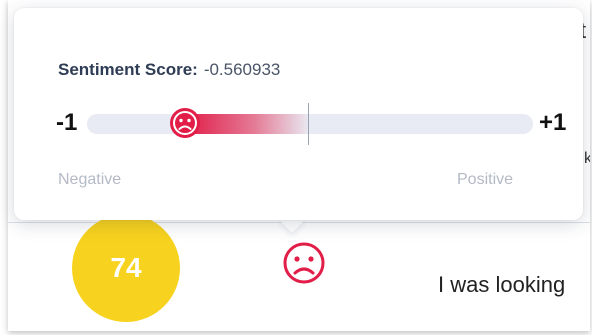 The image size is (592, 335). What do you see at coordinates (485, 179) in the screenshot?
I see `positive-label: Positive` at bounding box center [485, 179].